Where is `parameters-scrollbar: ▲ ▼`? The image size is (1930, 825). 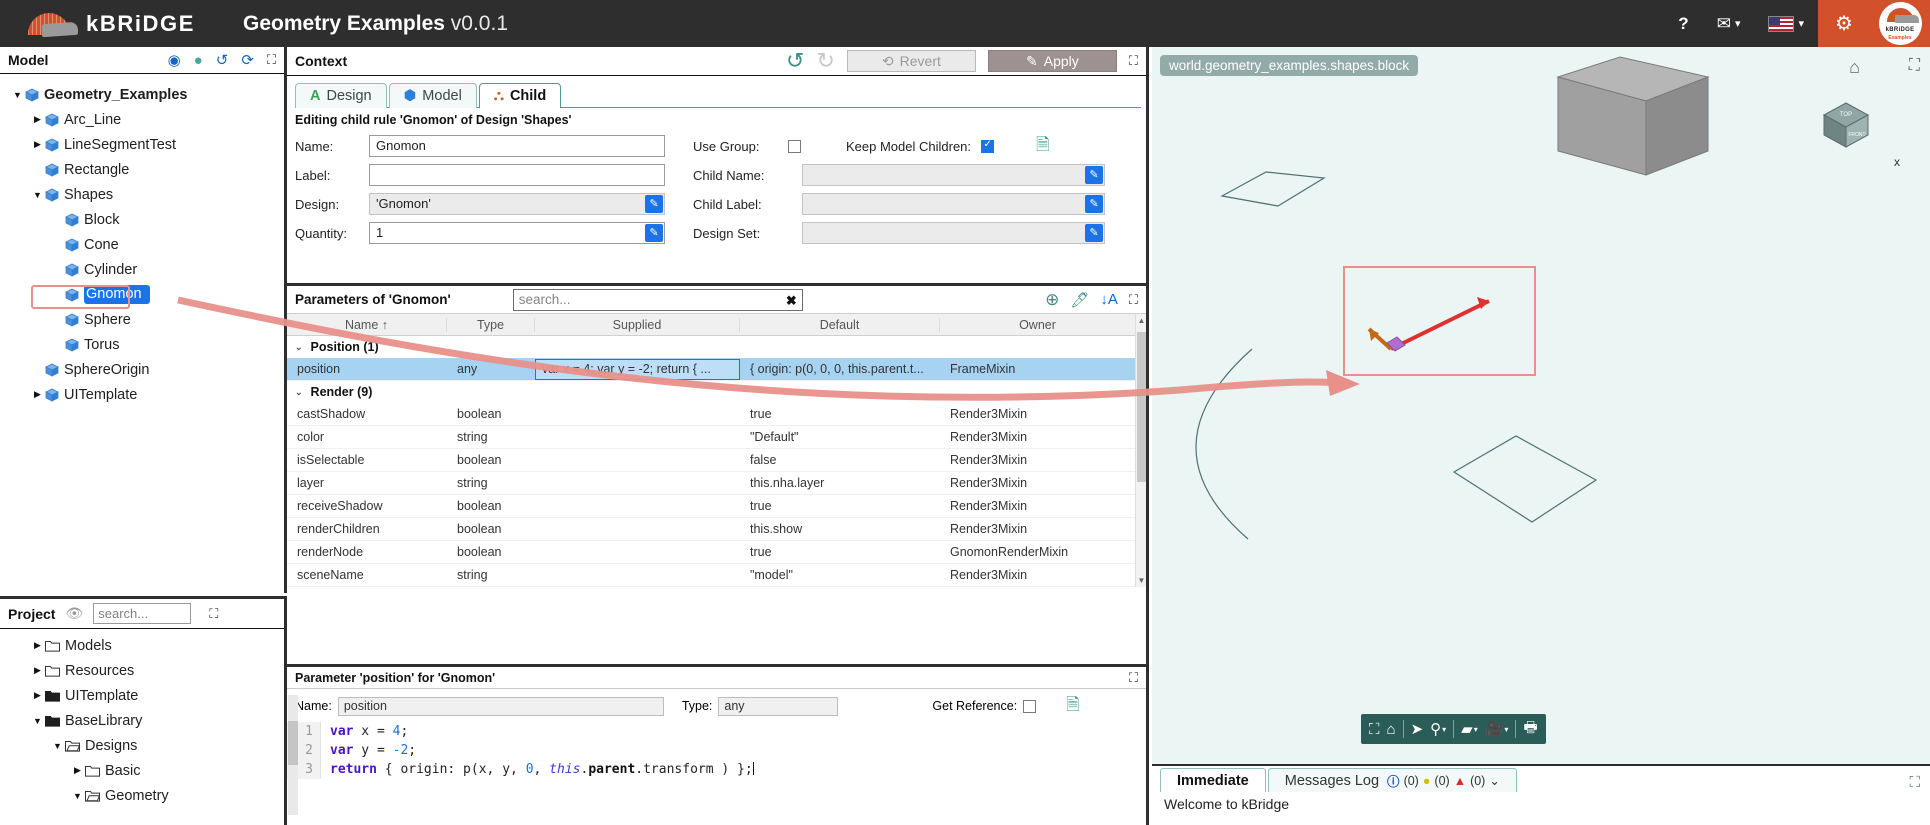
parameters-scrollbar: ▲ ▼ is located at coordinates (1140, 450).